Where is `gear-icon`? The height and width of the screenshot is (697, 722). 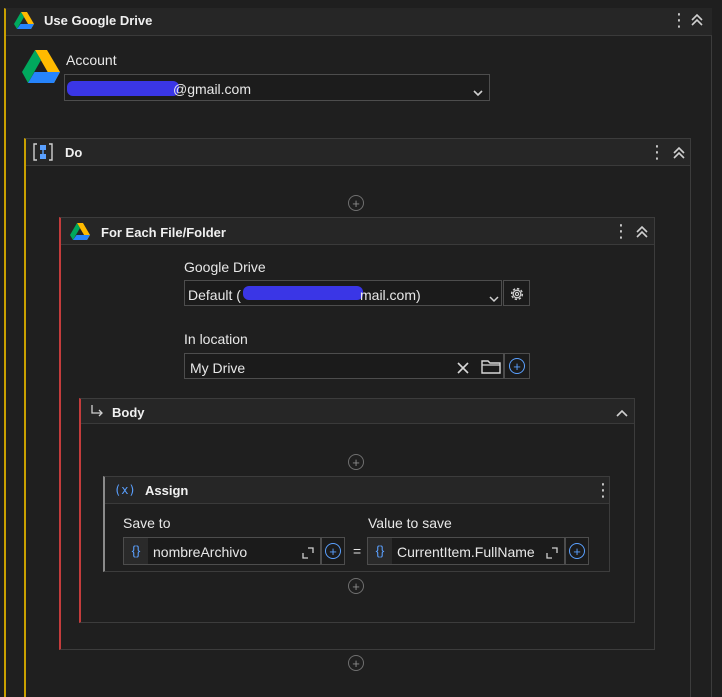
gear-icon is located at coordinates (517, 294).